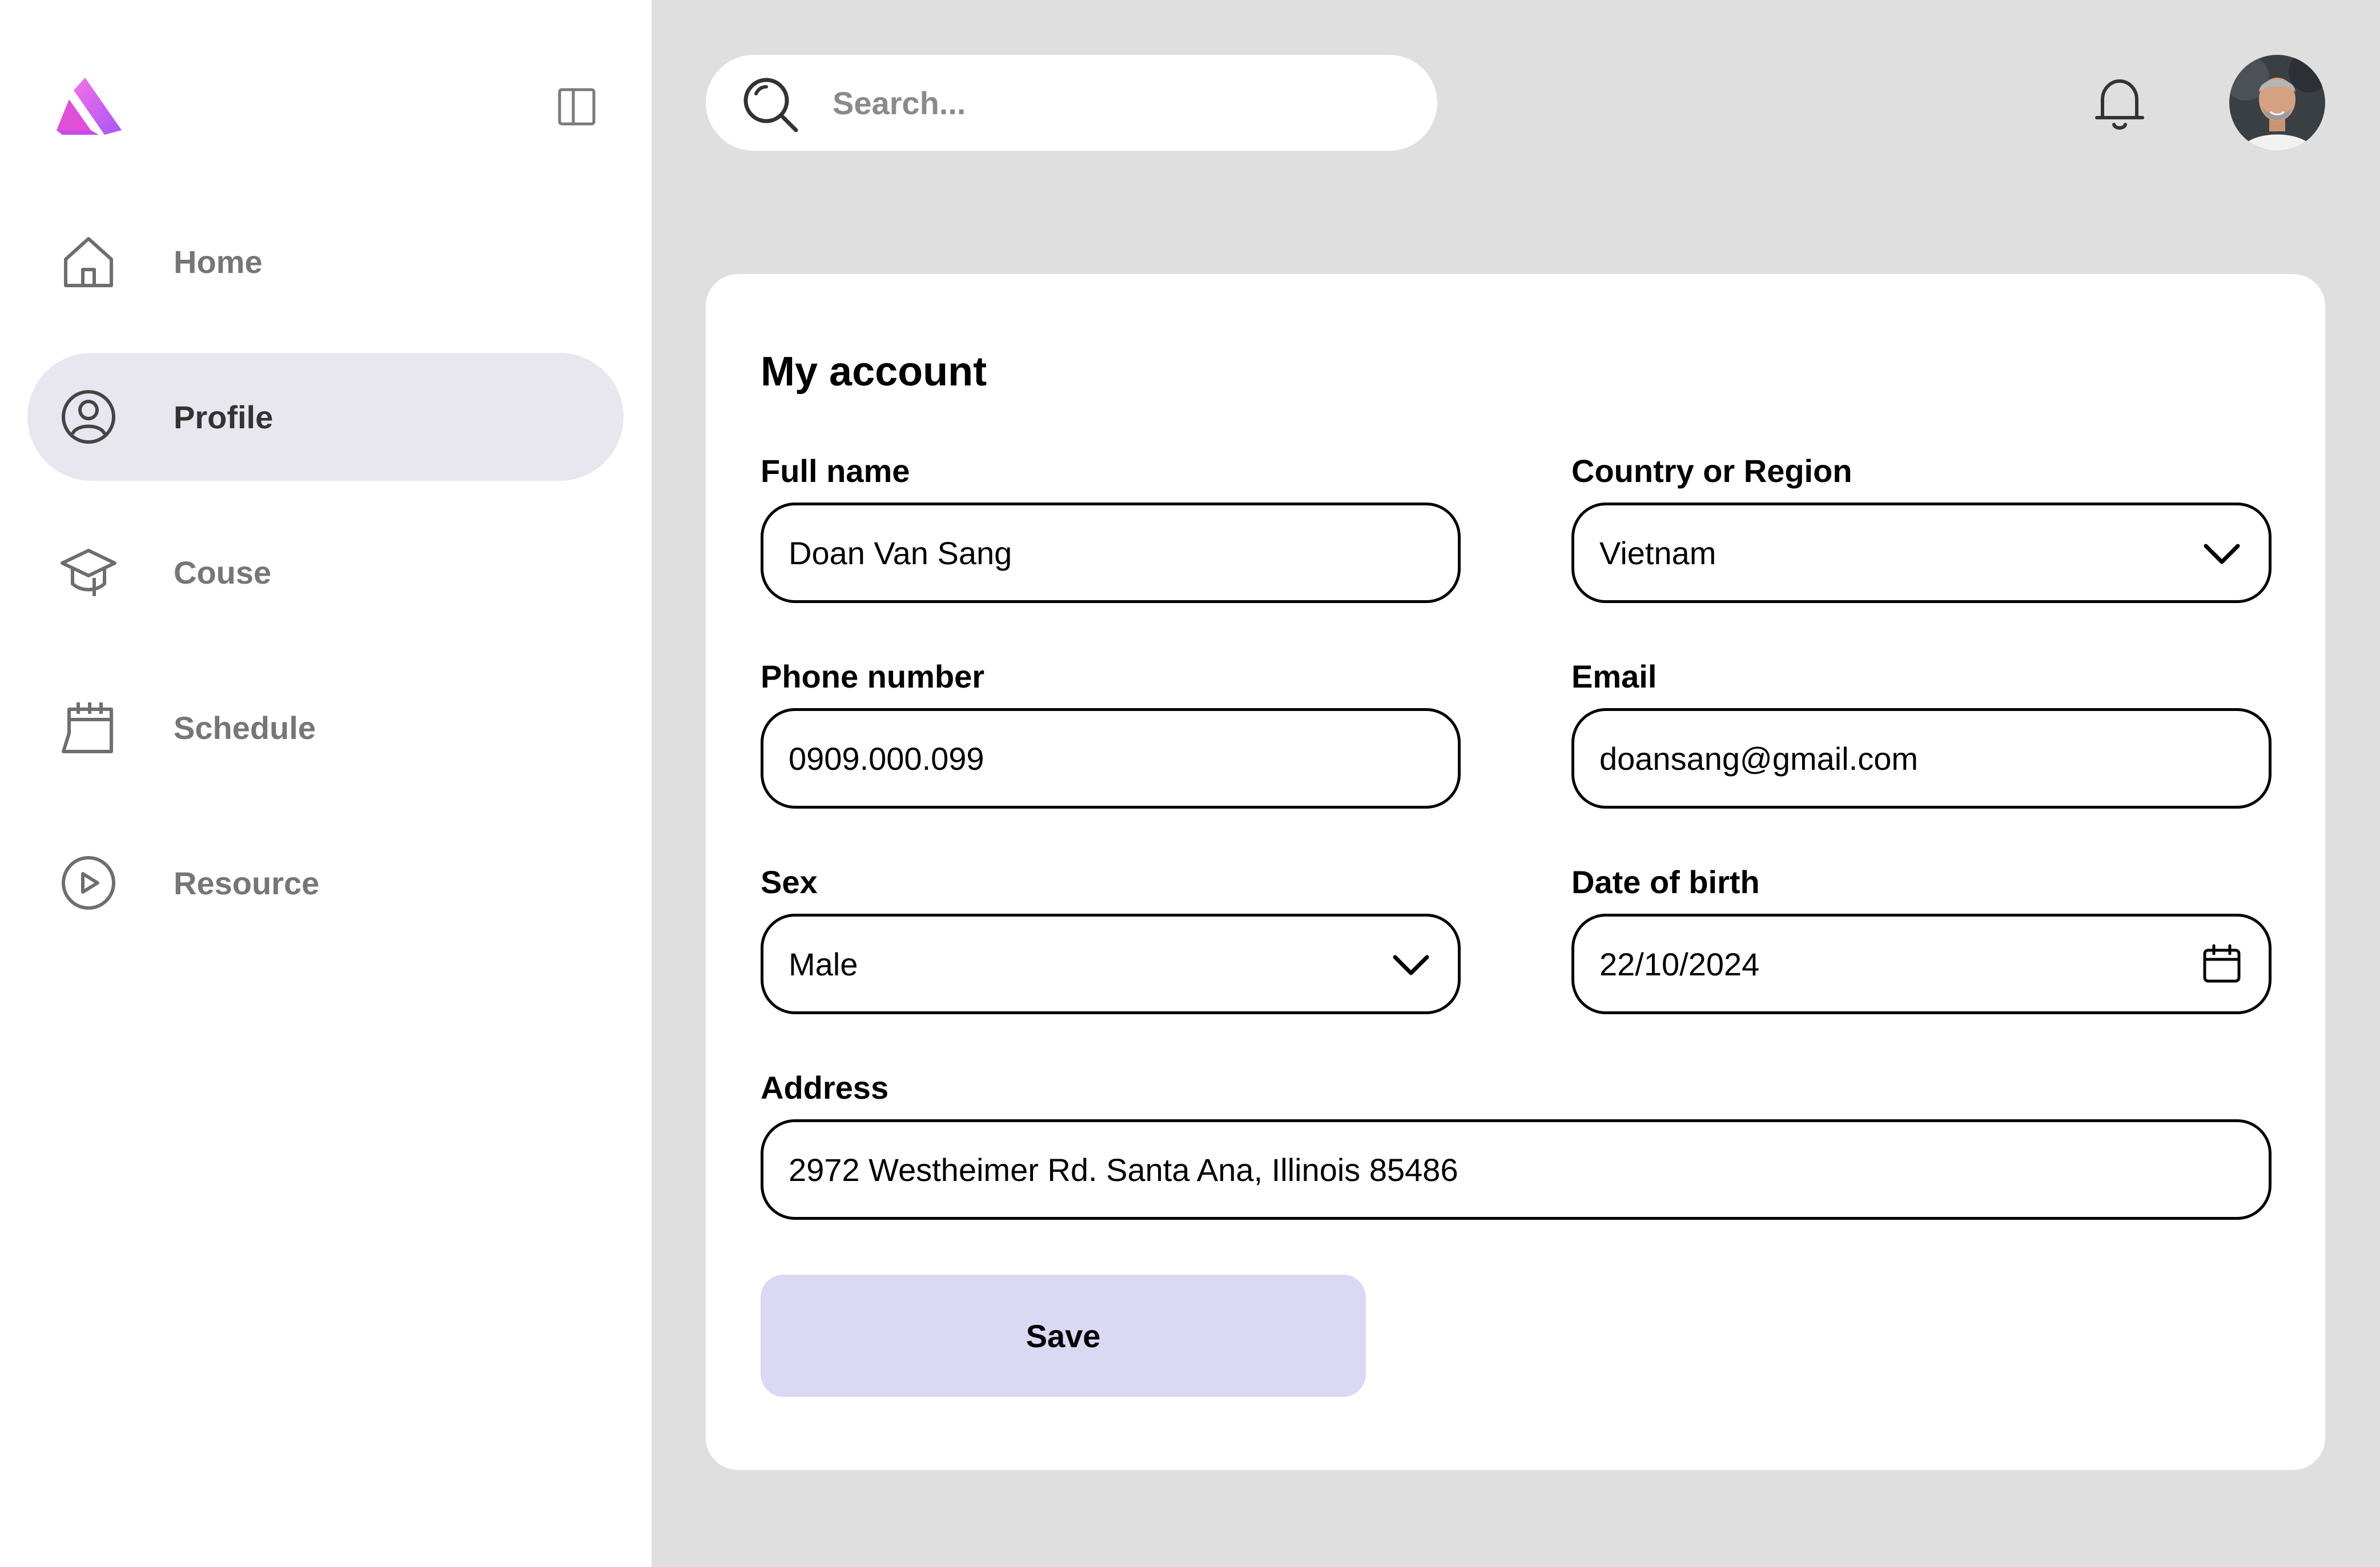 Image resolution: width=2380 pixels, height=1567 pixels. I want to click on sex-select: Male, so click(1111, 964).